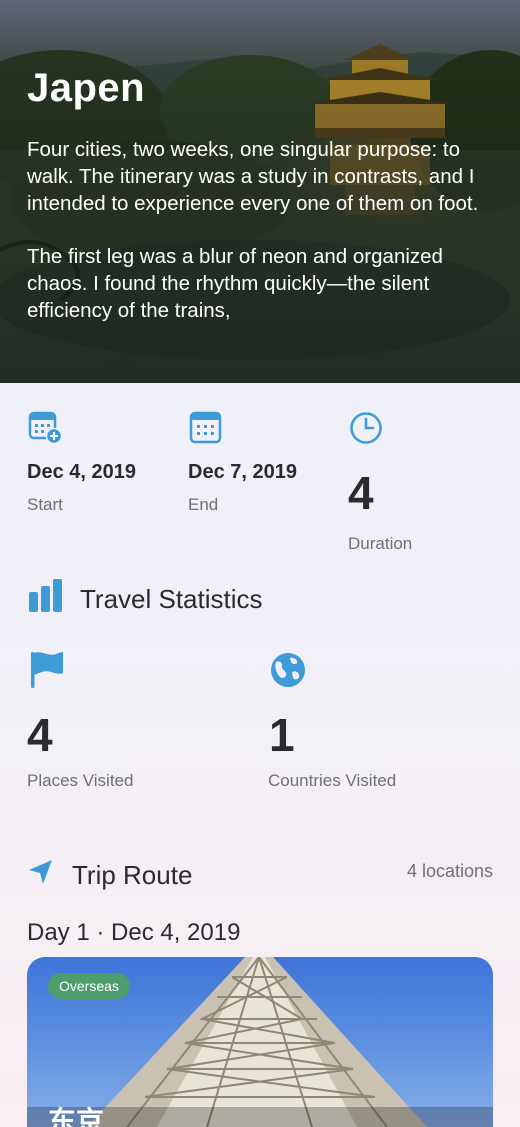  What do you see at coordinates (89, 986) in the screenshot?
I see `overseas-badge: Overseas` at bounding box center [89, 986].